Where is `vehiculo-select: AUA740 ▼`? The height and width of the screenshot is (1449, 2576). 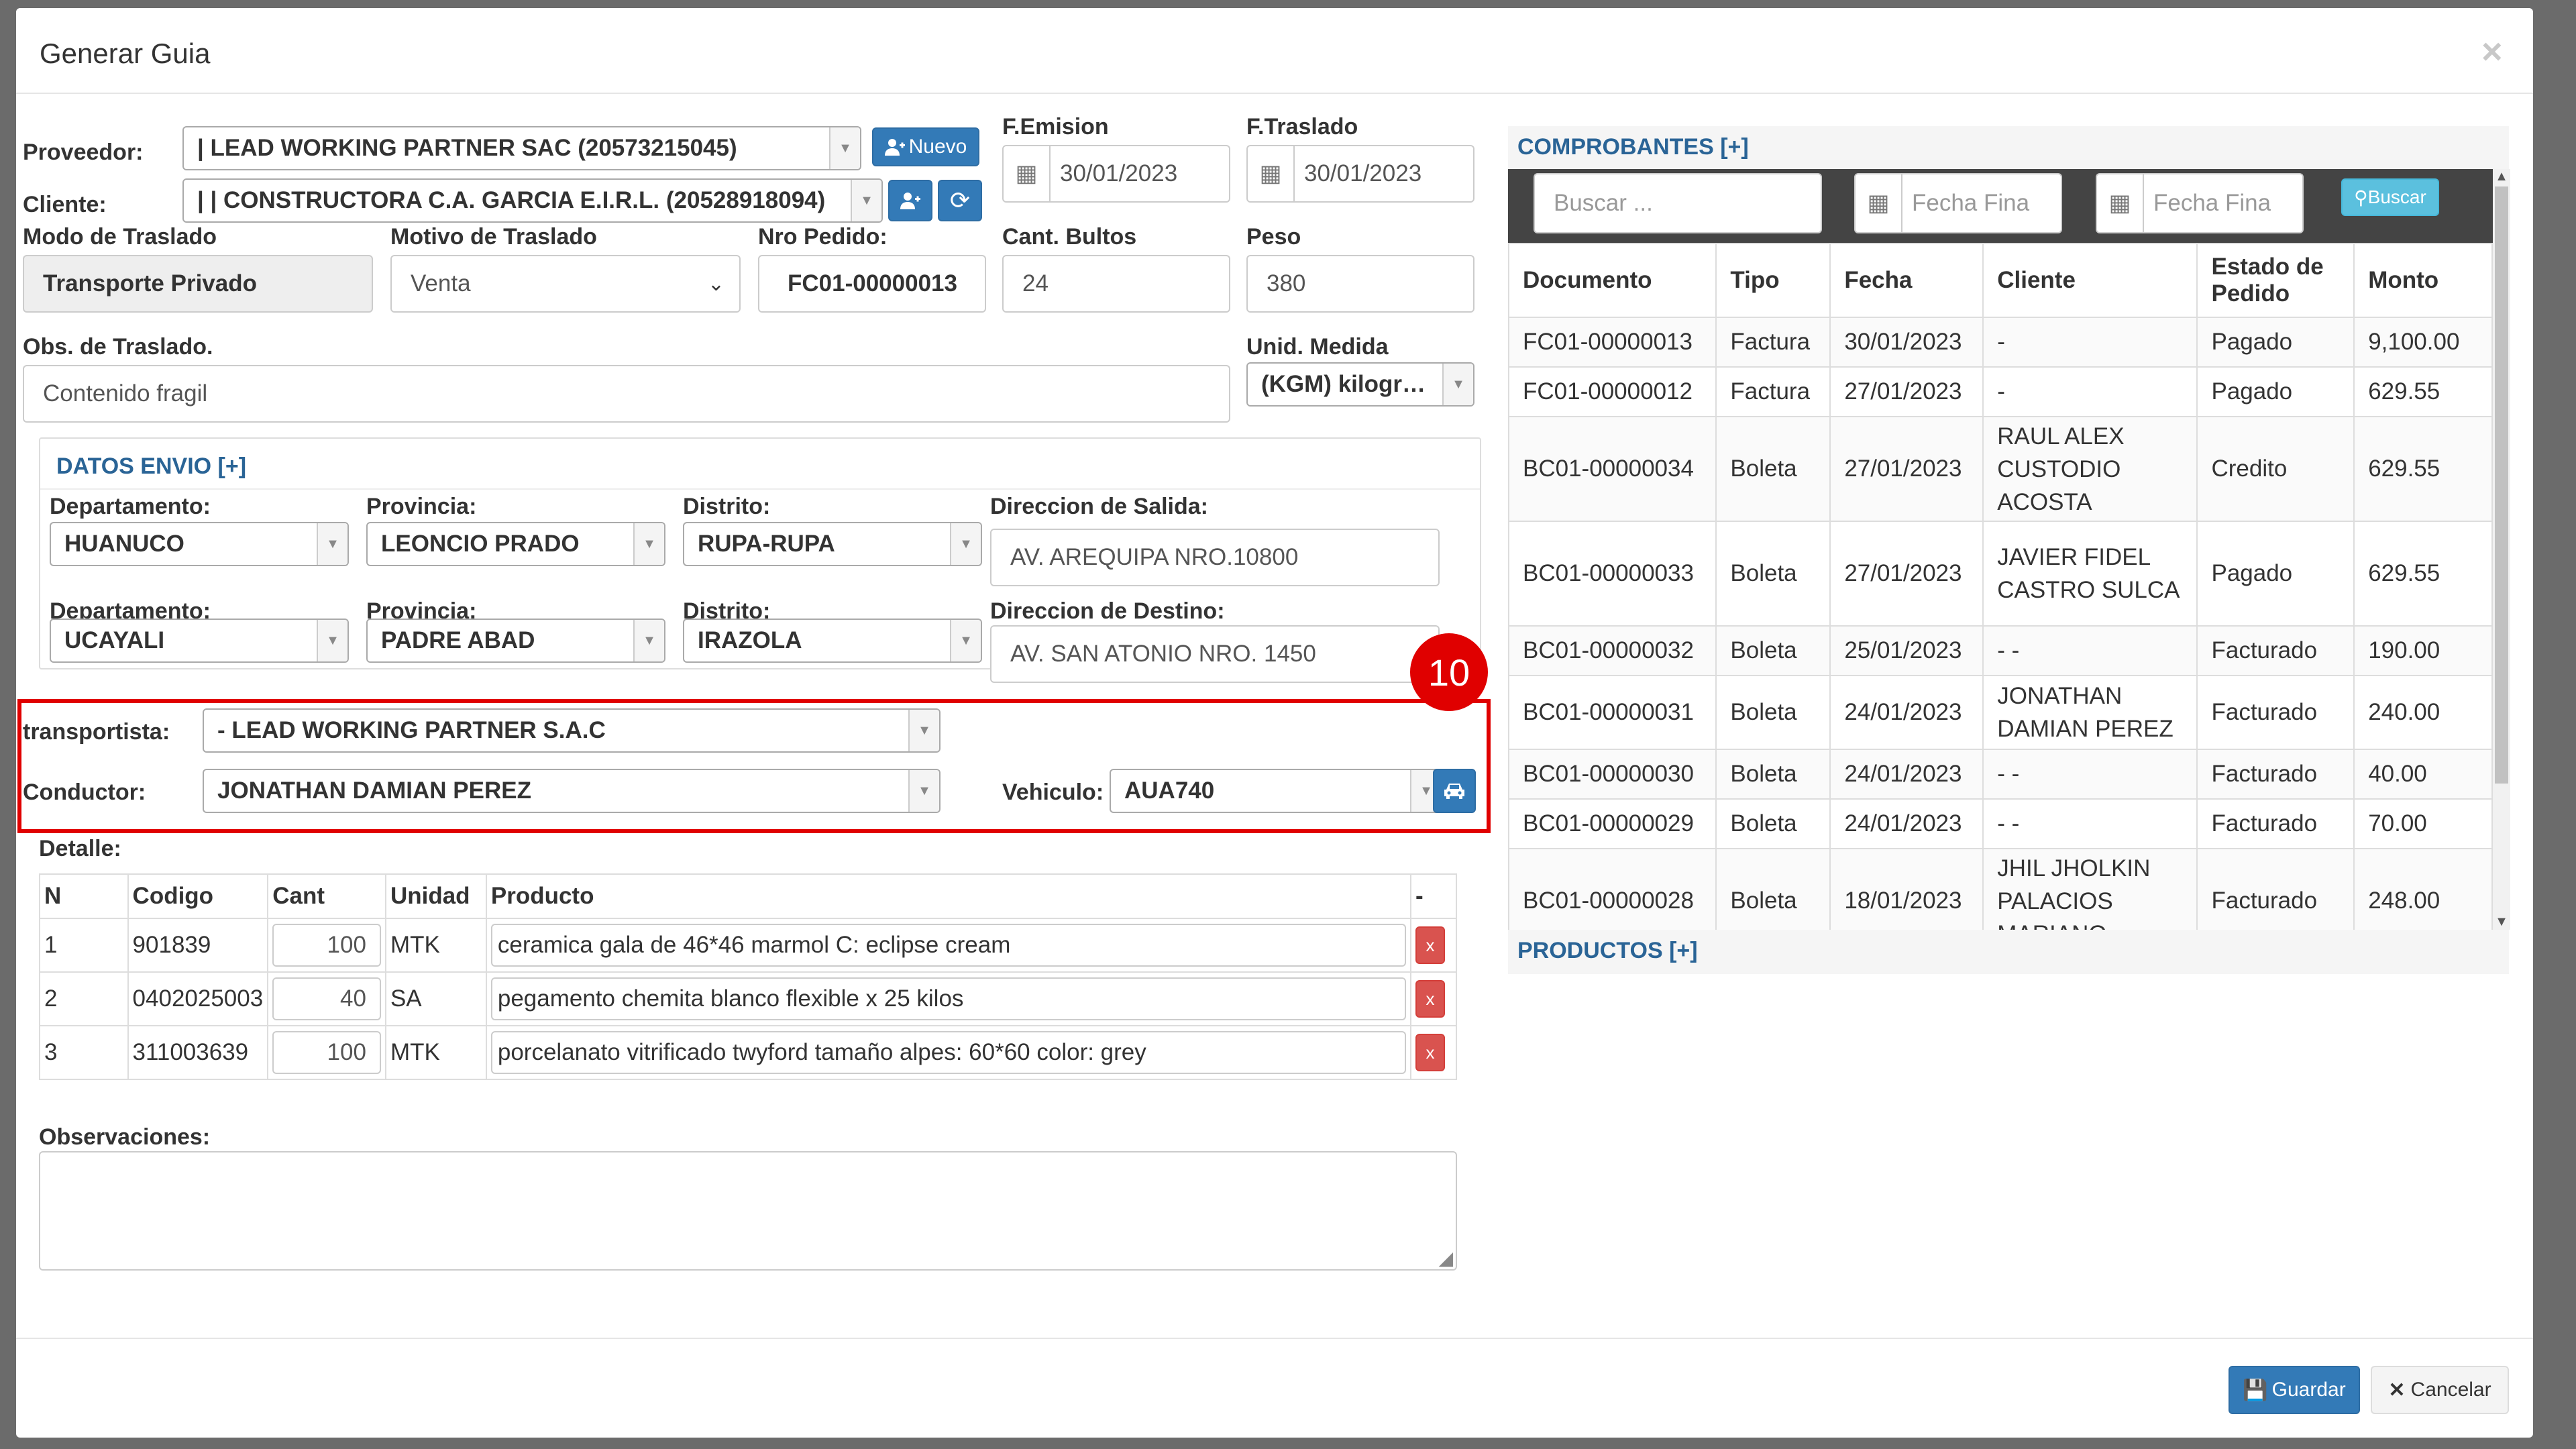 vehiculo-select: AUA740 ▼ is located at coordinates (1276, 791).